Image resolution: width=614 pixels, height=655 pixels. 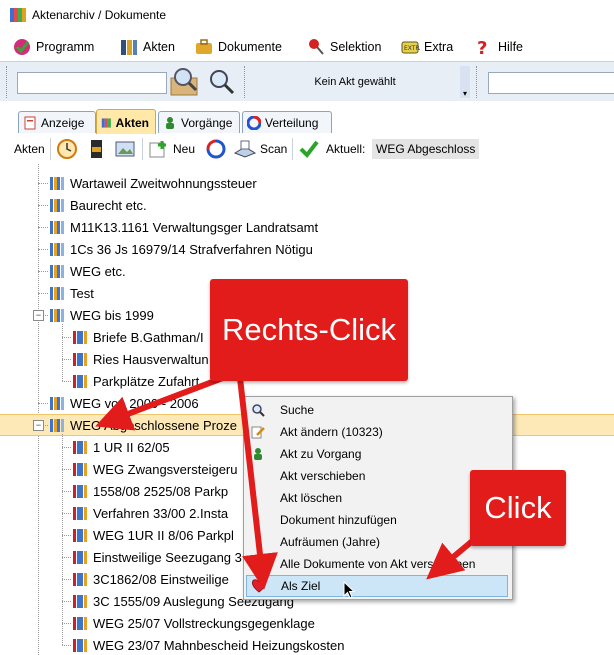 What do you see at coordinates (257, 483) in the screenshot?
I see `arrow-to-als-ziel` at bounding box center [257, 483].